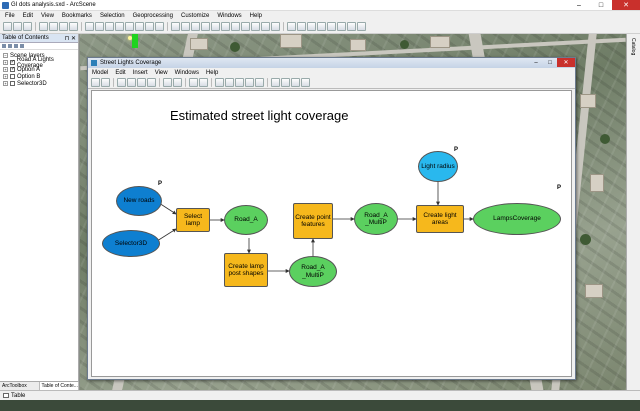 The image size is (640, 411). What do you see at coordinates (131, 243) in the screenshot?
I see `node-selector3d: Selector3D` at bounding box center [131, 243].